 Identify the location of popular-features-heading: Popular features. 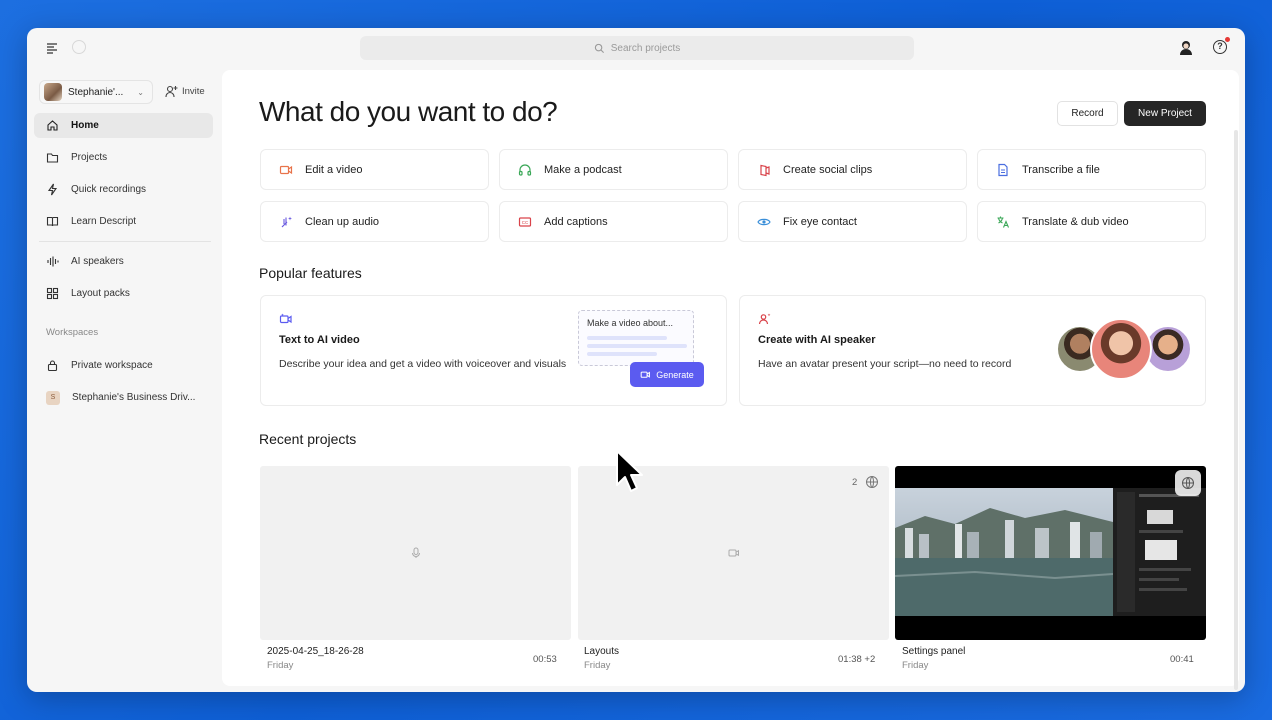
(310, 273).